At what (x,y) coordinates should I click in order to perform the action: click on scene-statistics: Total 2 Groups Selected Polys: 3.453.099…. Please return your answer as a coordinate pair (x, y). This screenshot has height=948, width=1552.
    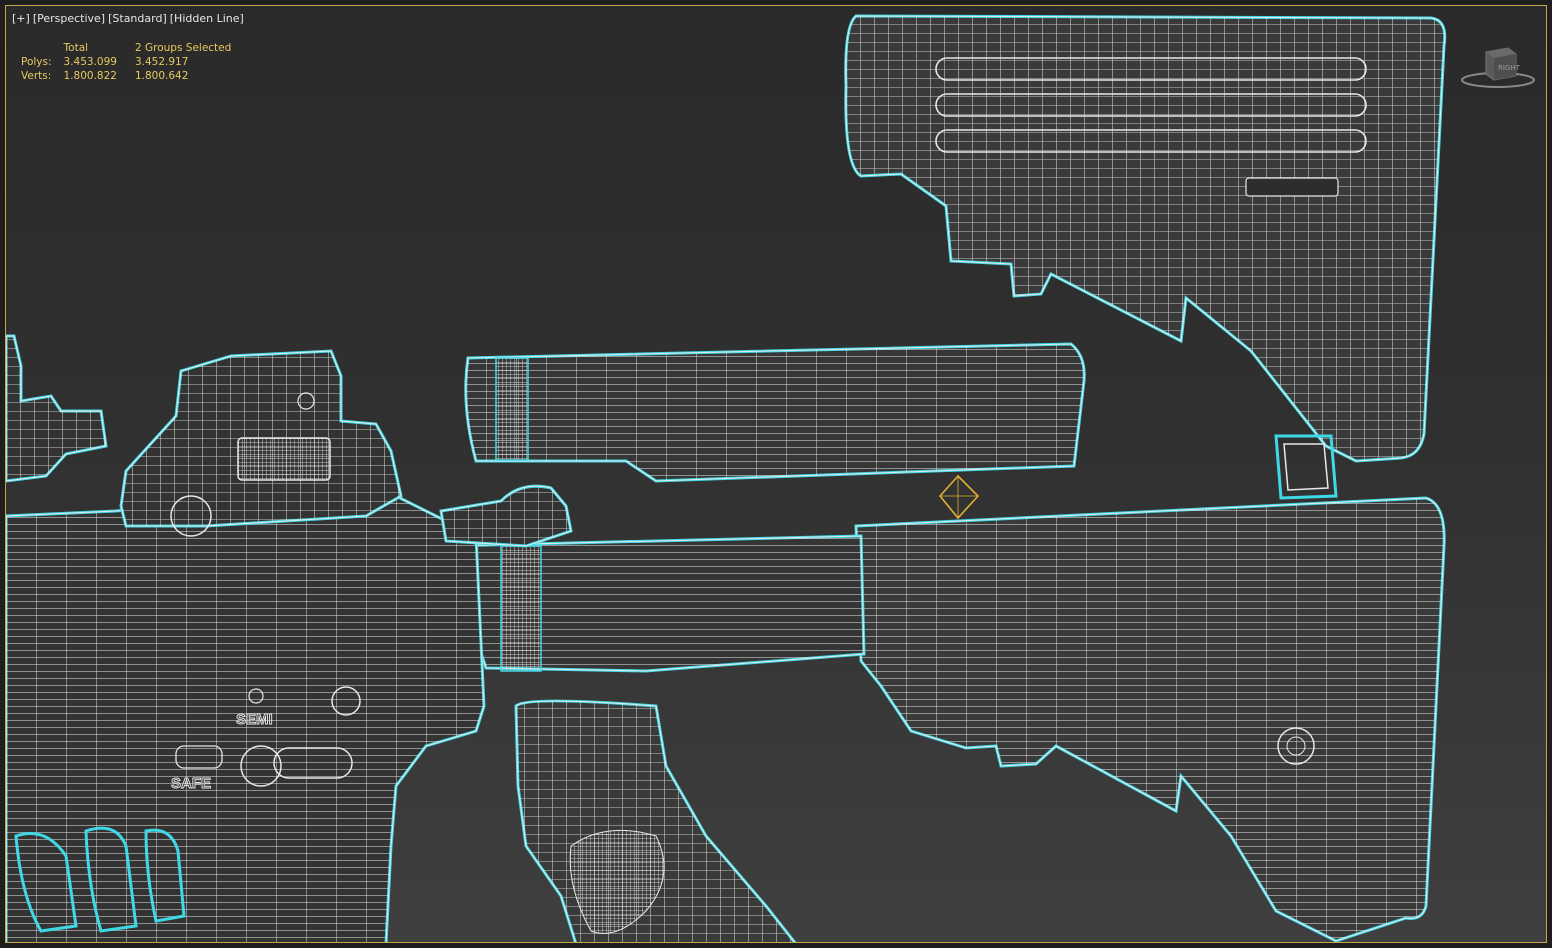
    Looking at the image, I should click on (135, 63).